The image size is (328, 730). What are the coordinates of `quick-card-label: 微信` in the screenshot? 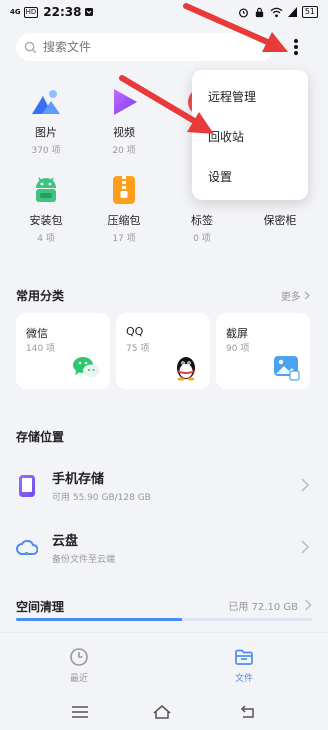 It's located at (37, 333).